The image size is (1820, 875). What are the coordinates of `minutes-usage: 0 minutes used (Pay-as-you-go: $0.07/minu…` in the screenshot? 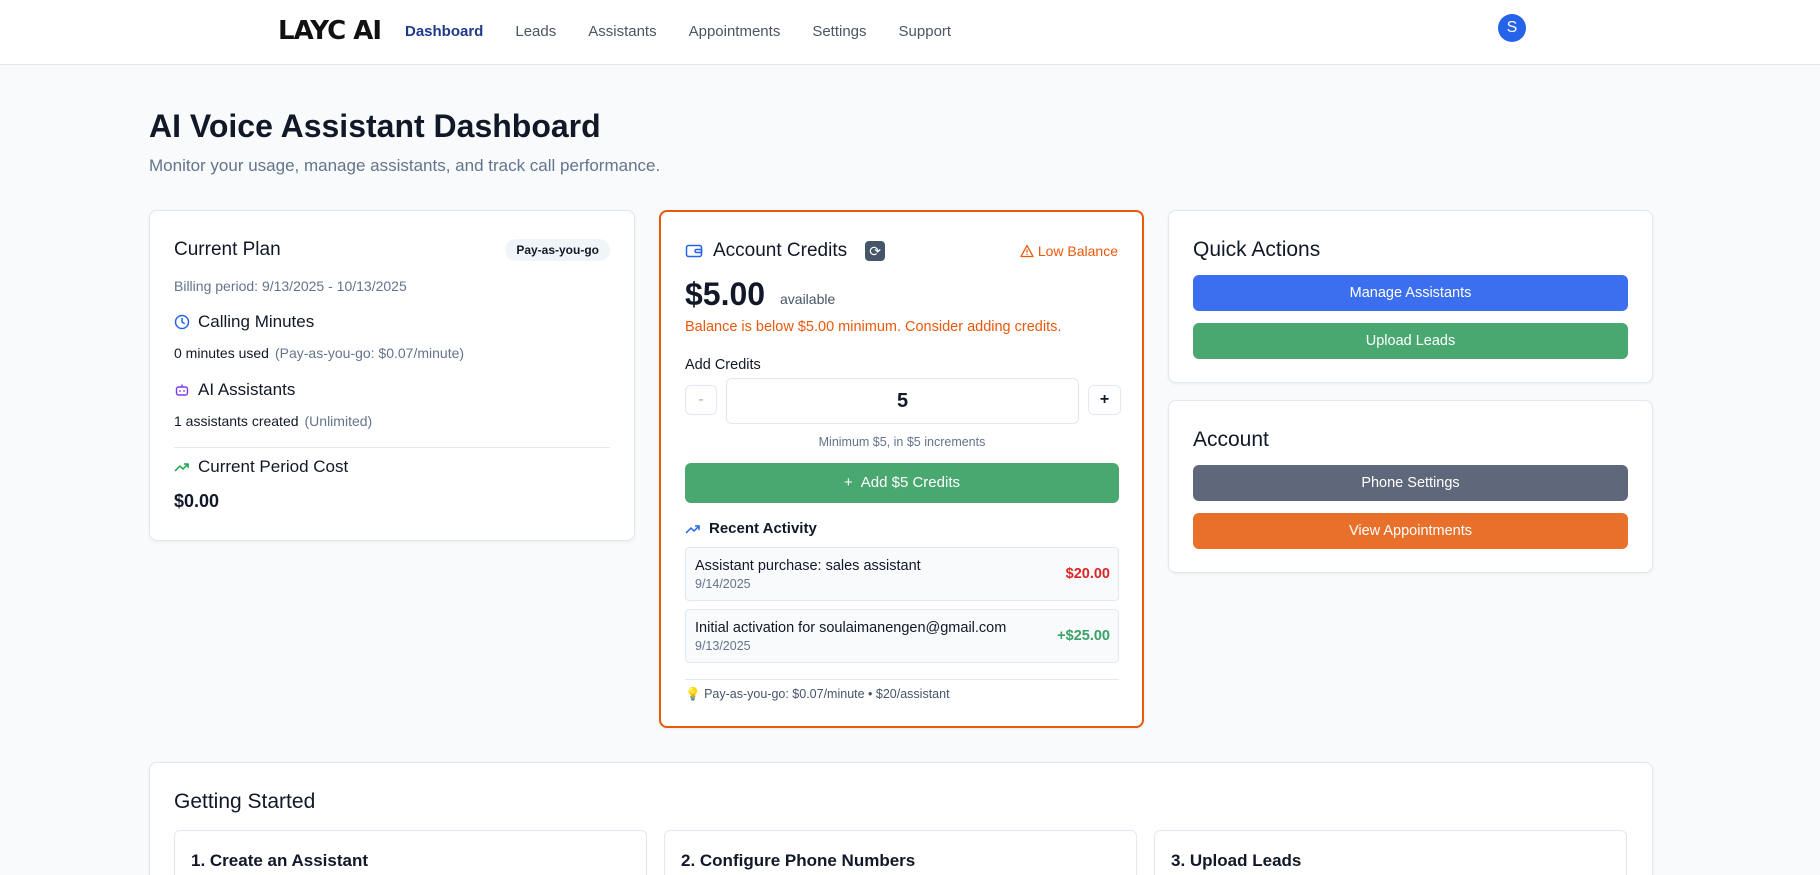 It's located at (319, 353).